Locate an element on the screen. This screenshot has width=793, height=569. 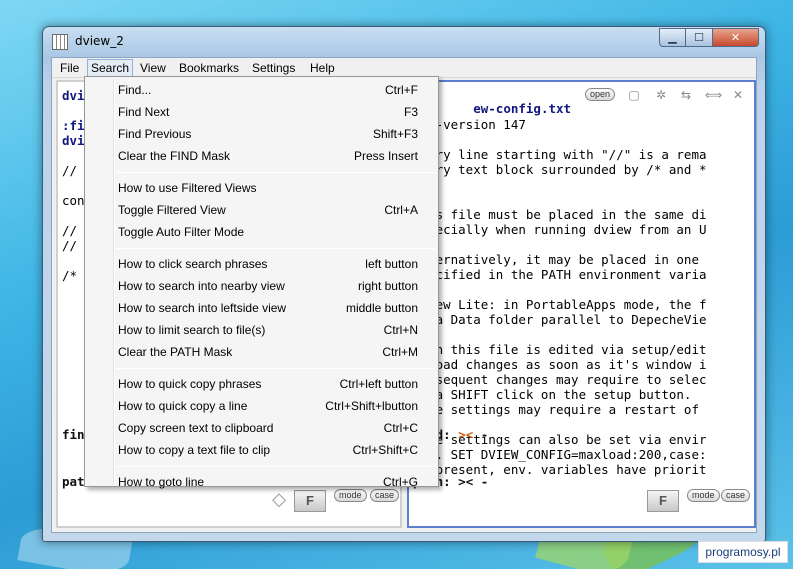
close-button: ✕ is located at coordinates (736, 37).